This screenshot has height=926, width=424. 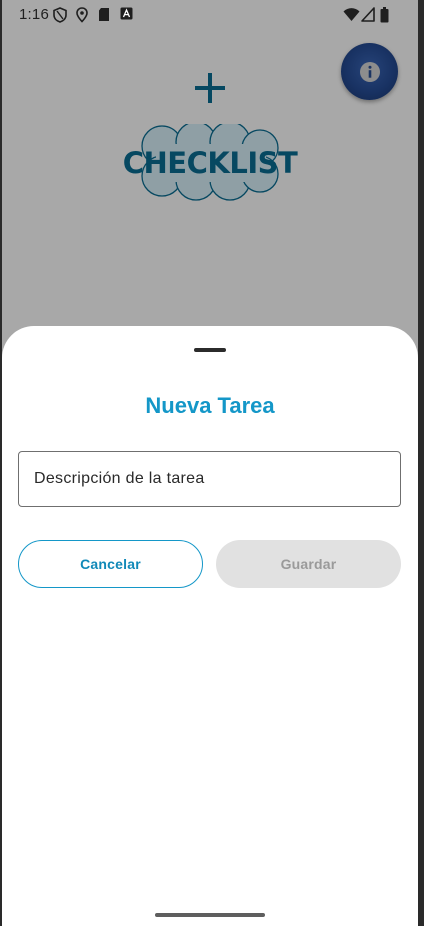 I want to click on gesture-nav-bar, so click(x=210, y=915).